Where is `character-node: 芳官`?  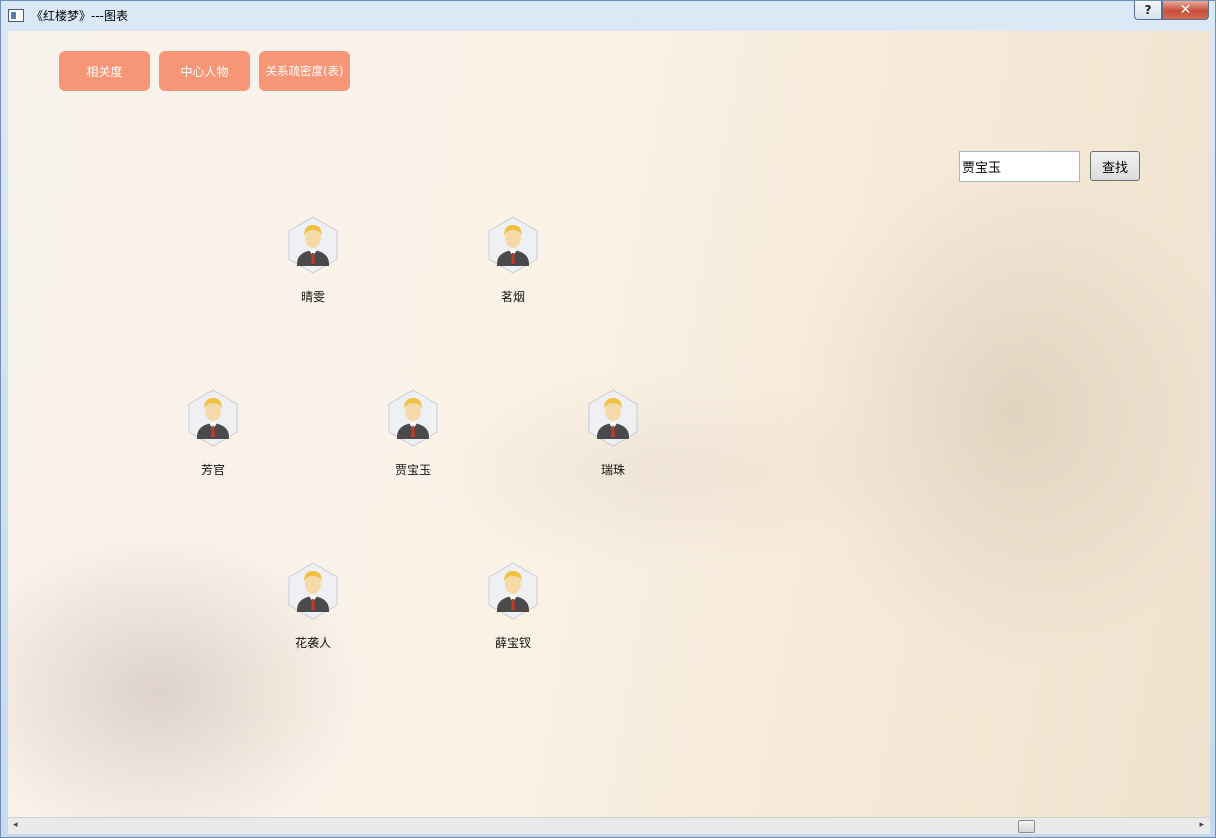 character-node: 芳官 is located at coordinates (213, 433).